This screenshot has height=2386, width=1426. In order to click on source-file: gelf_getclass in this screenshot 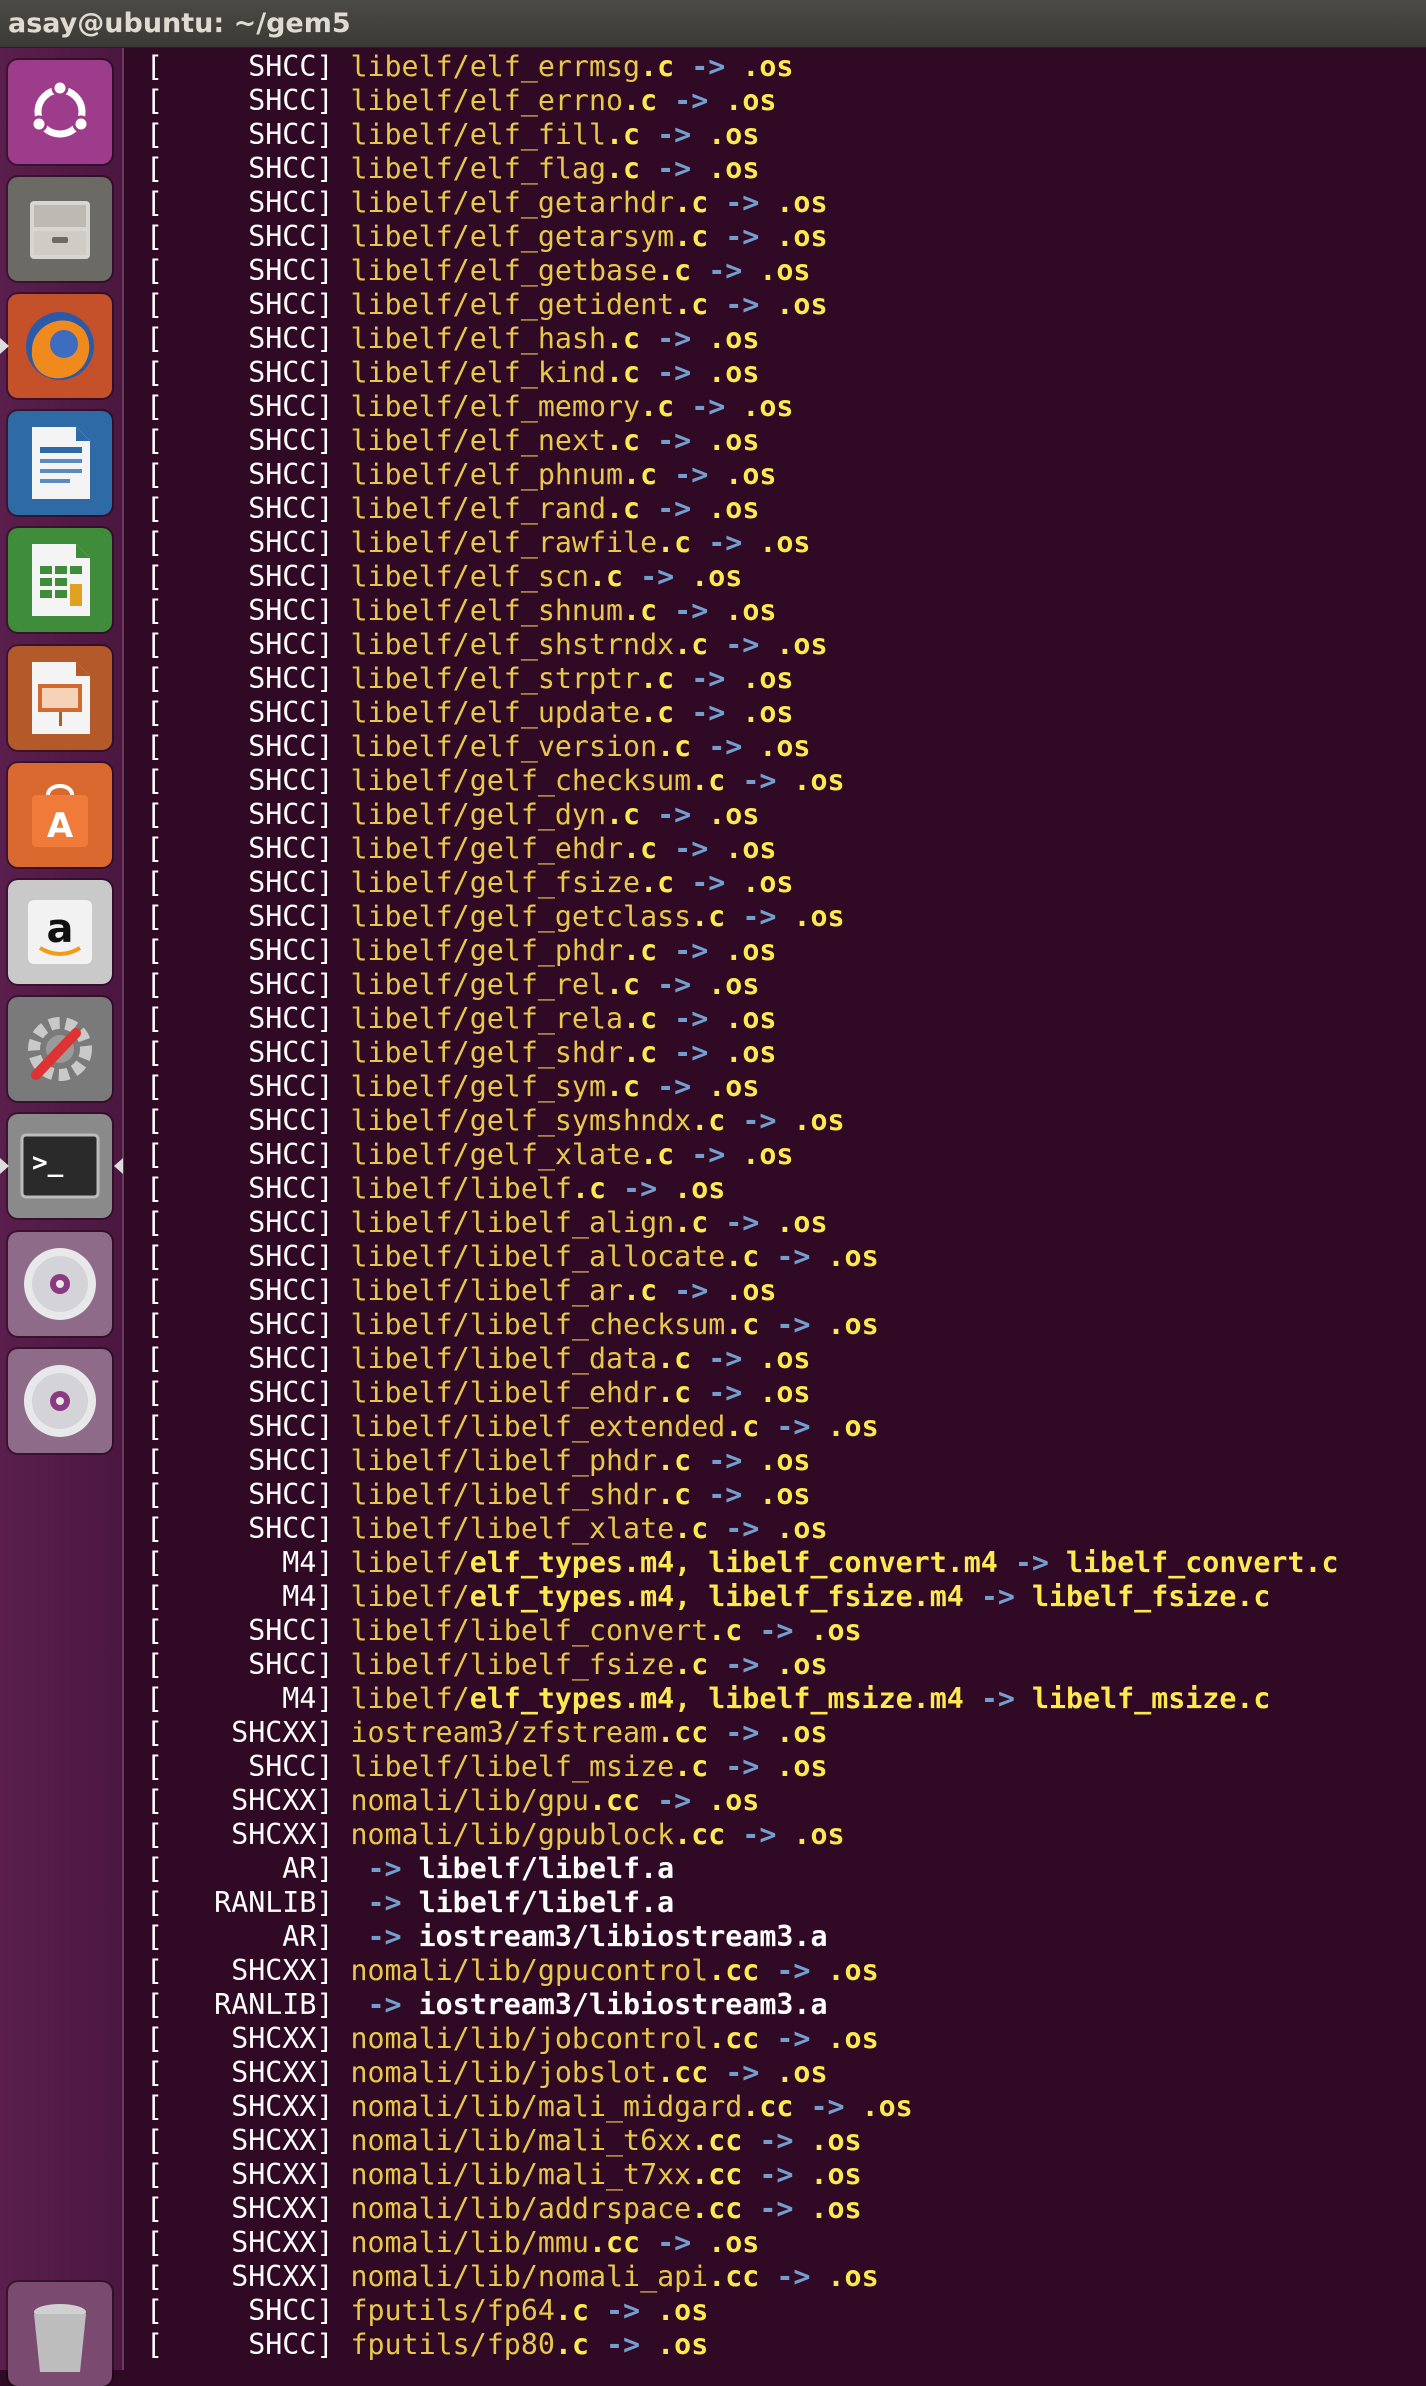, I will do `click(580, 916)`.